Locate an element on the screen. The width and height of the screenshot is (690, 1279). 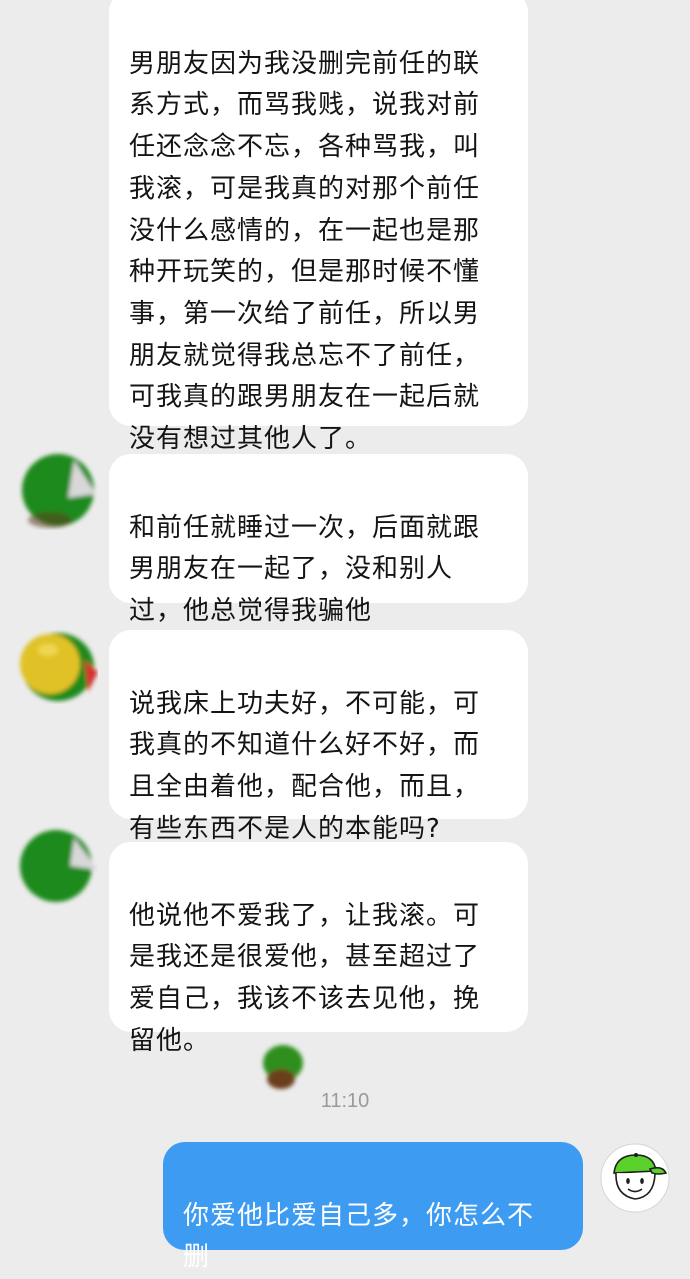
outgoing-message-bubble: 你爱他比爱自己多，你怎么不 删 is located at coordinates (373, 1207).